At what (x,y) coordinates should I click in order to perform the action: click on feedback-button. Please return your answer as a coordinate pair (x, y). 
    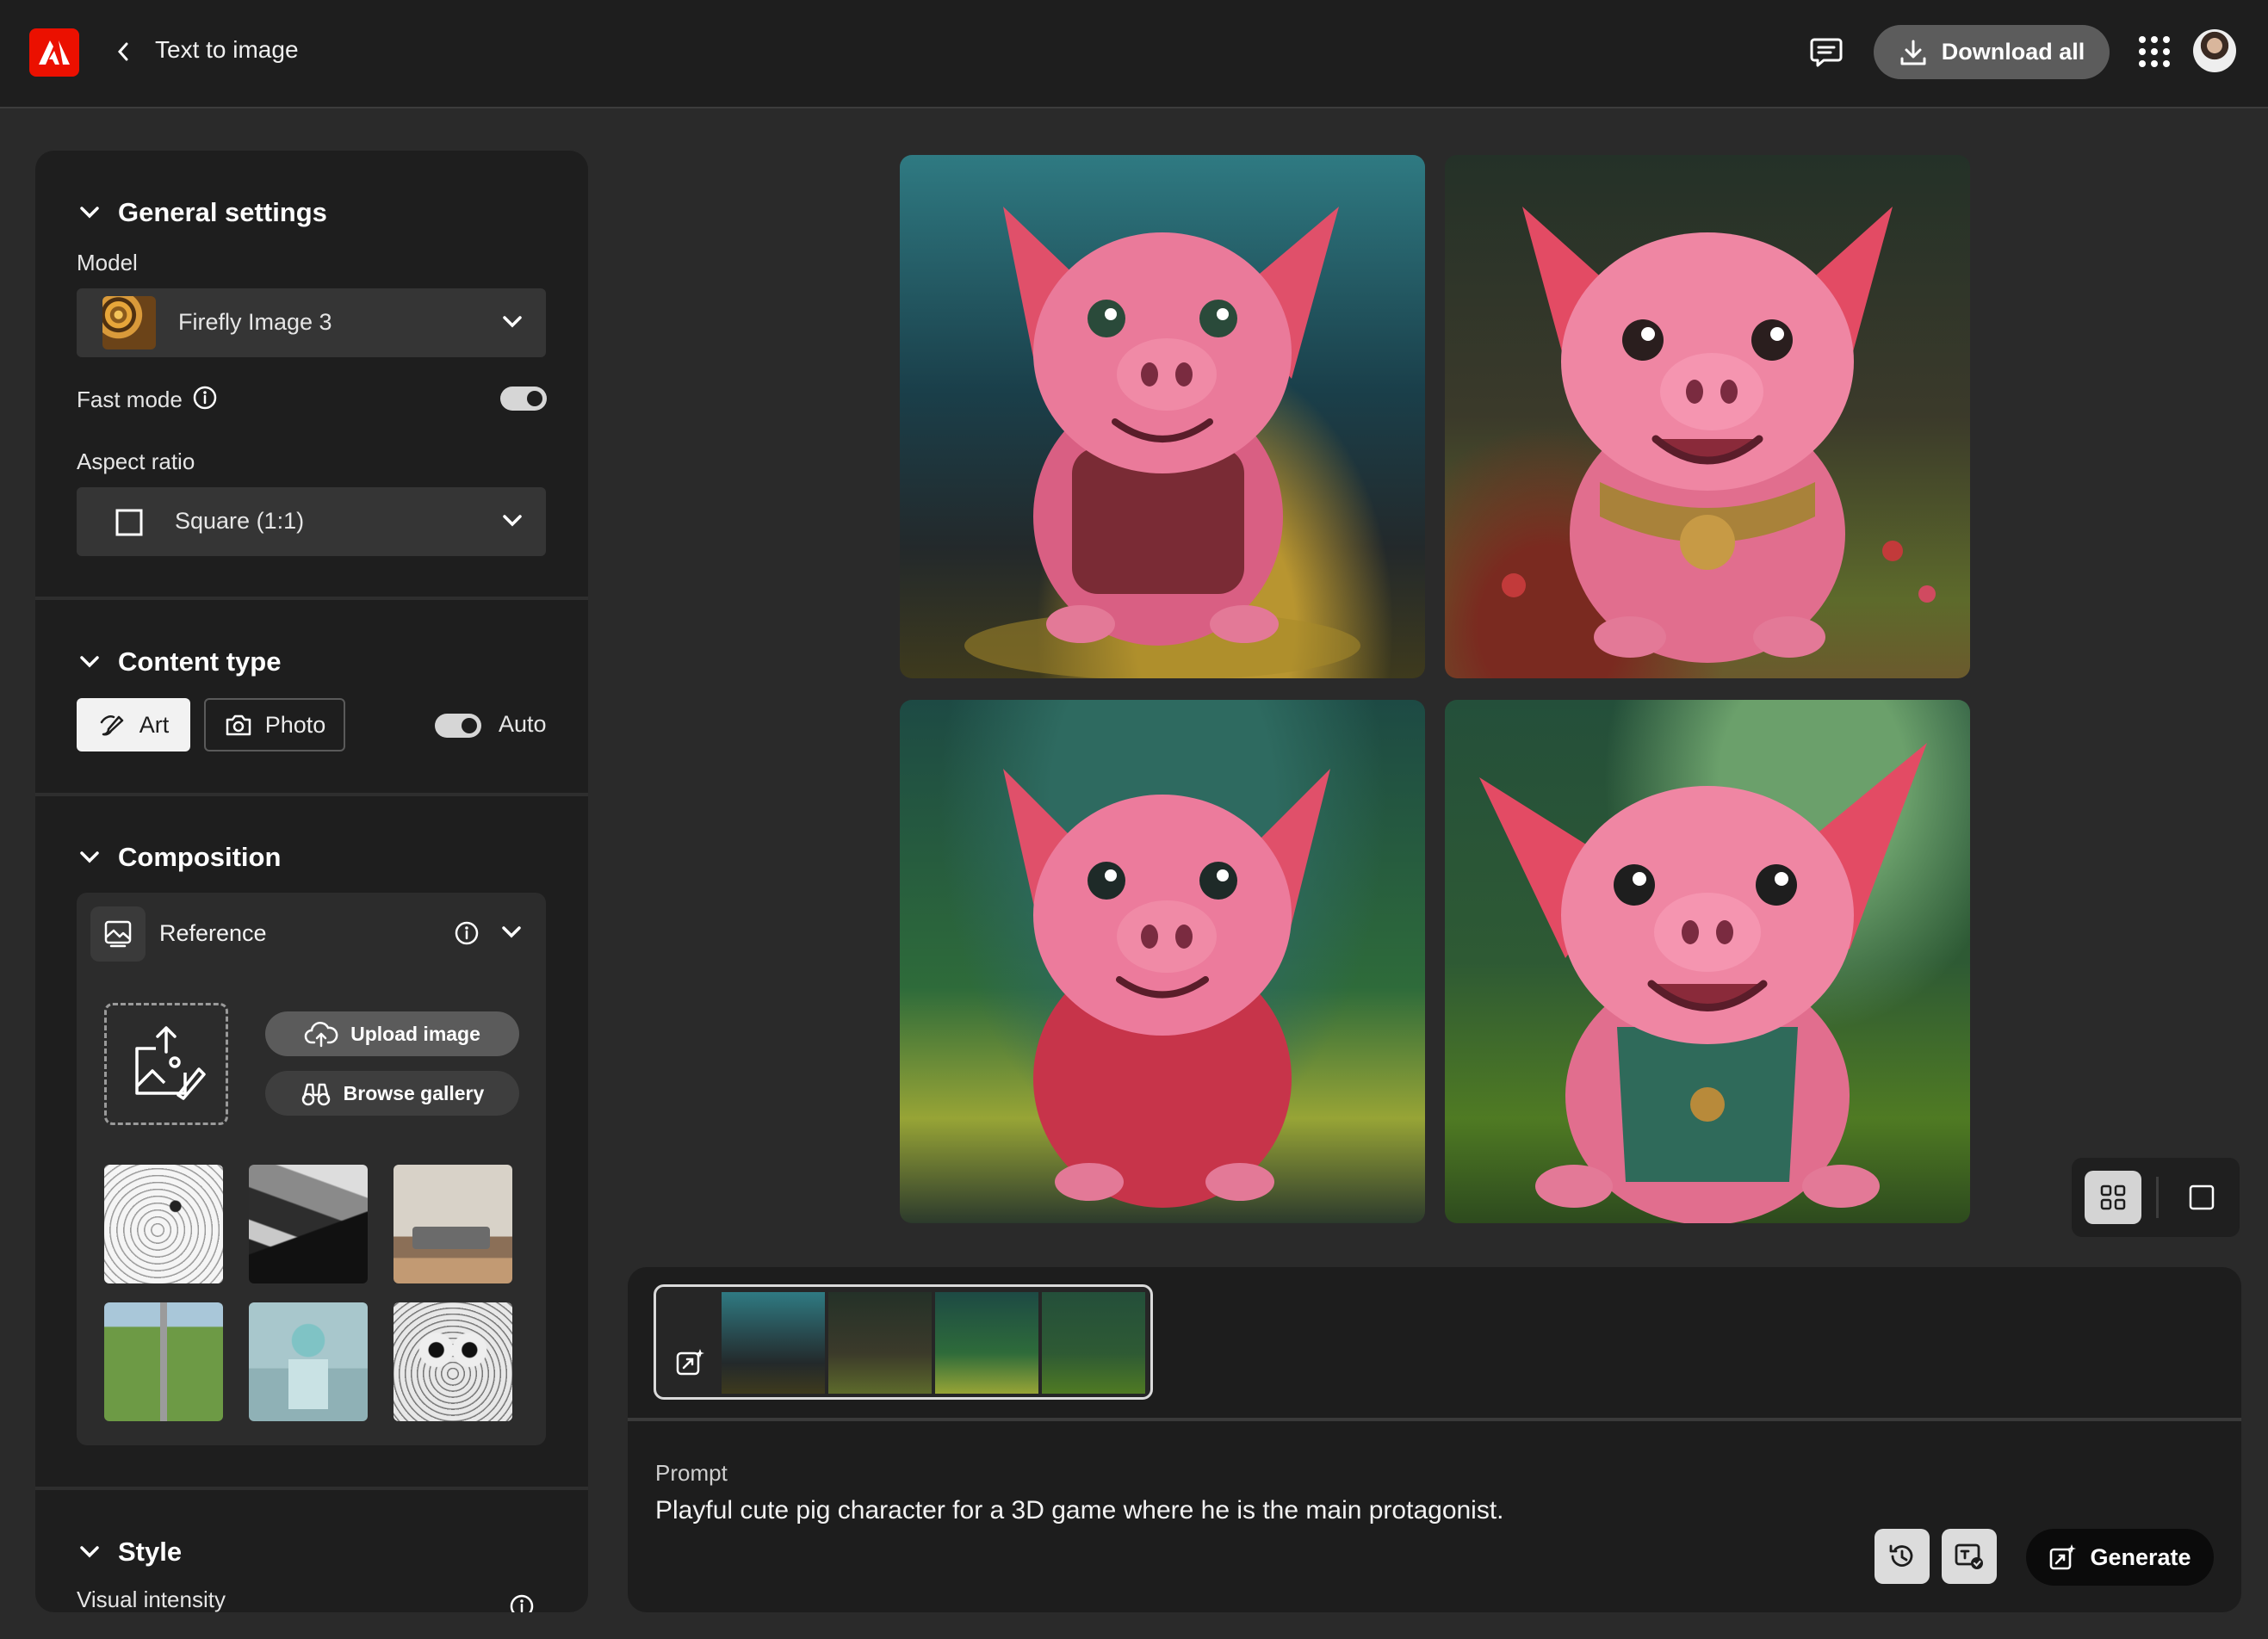
    Looking at the image, I should click on (1826, 52).